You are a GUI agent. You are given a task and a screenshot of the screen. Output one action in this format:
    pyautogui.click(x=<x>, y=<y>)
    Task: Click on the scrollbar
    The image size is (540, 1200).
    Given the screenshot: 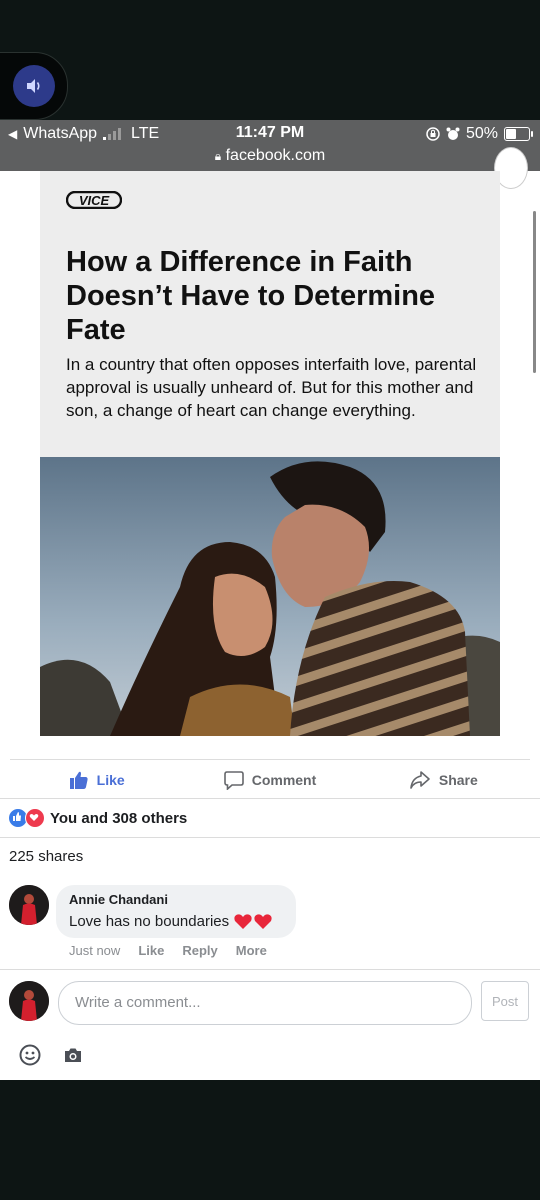 What is the action you would take?
    pyautogui.click(x=534, y=292)
    